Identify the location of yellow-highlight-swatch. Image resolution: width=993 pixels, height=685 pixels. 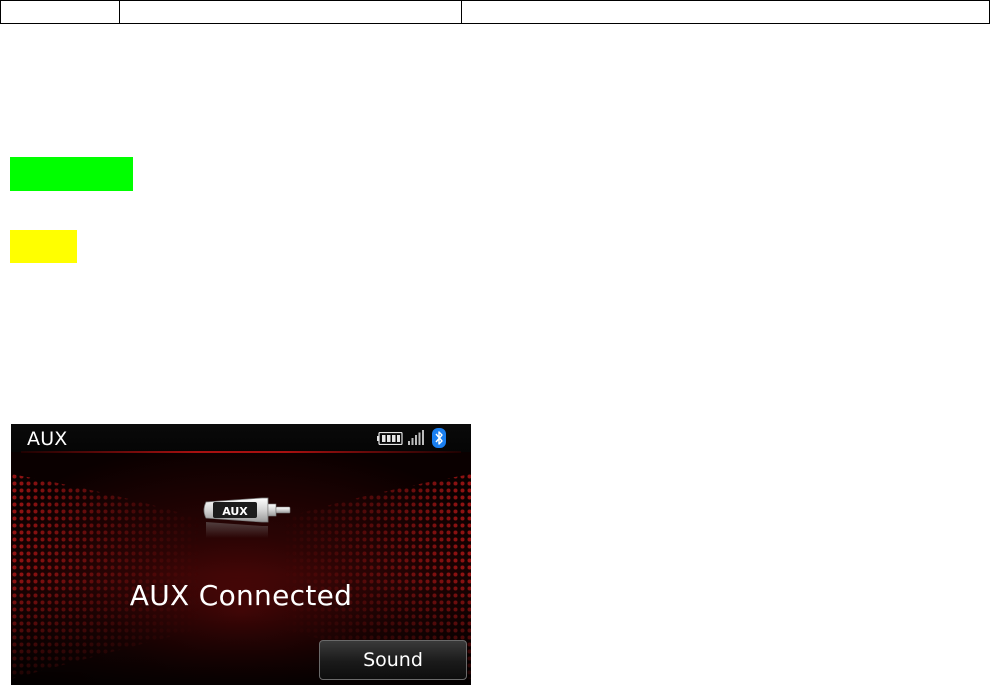
(43, 246).